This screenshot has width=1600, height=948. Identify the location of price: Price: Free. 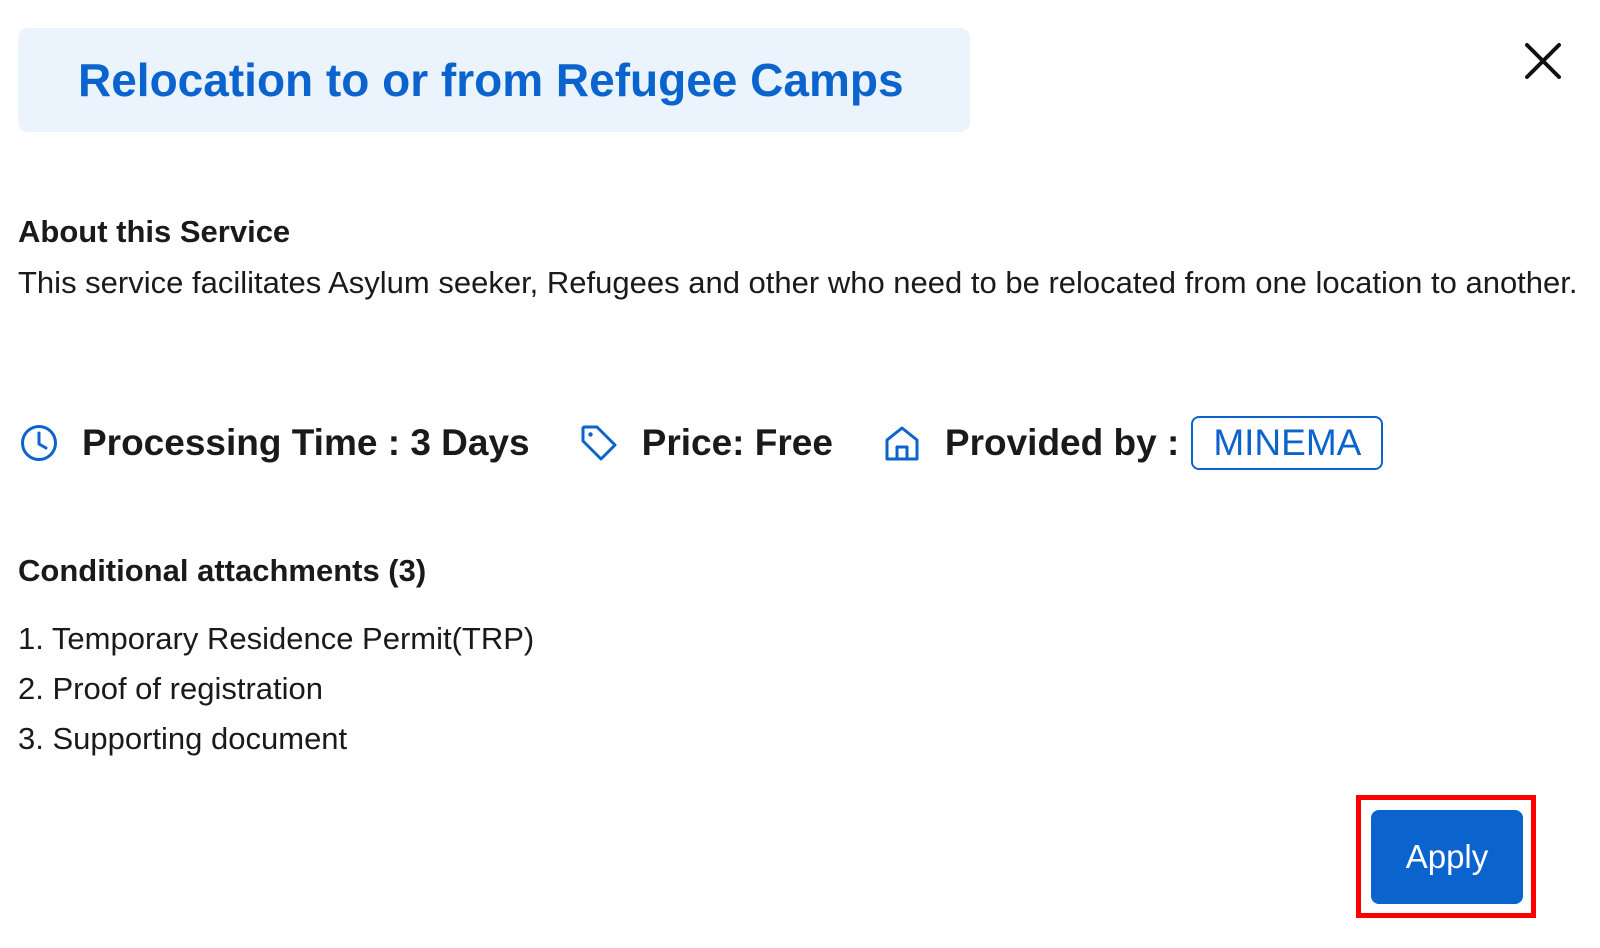
(737, 442).